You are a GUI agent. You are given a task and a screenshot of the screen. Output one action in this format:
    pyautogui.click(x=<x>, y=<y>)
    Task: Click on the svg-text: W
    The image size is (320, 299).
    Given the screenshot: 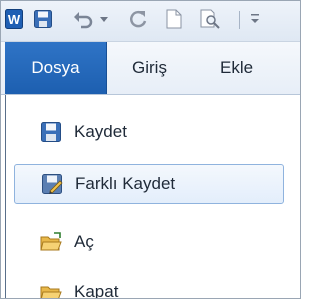 What is the action you would take?
    pyautogui.click(x=14, y=19)
    